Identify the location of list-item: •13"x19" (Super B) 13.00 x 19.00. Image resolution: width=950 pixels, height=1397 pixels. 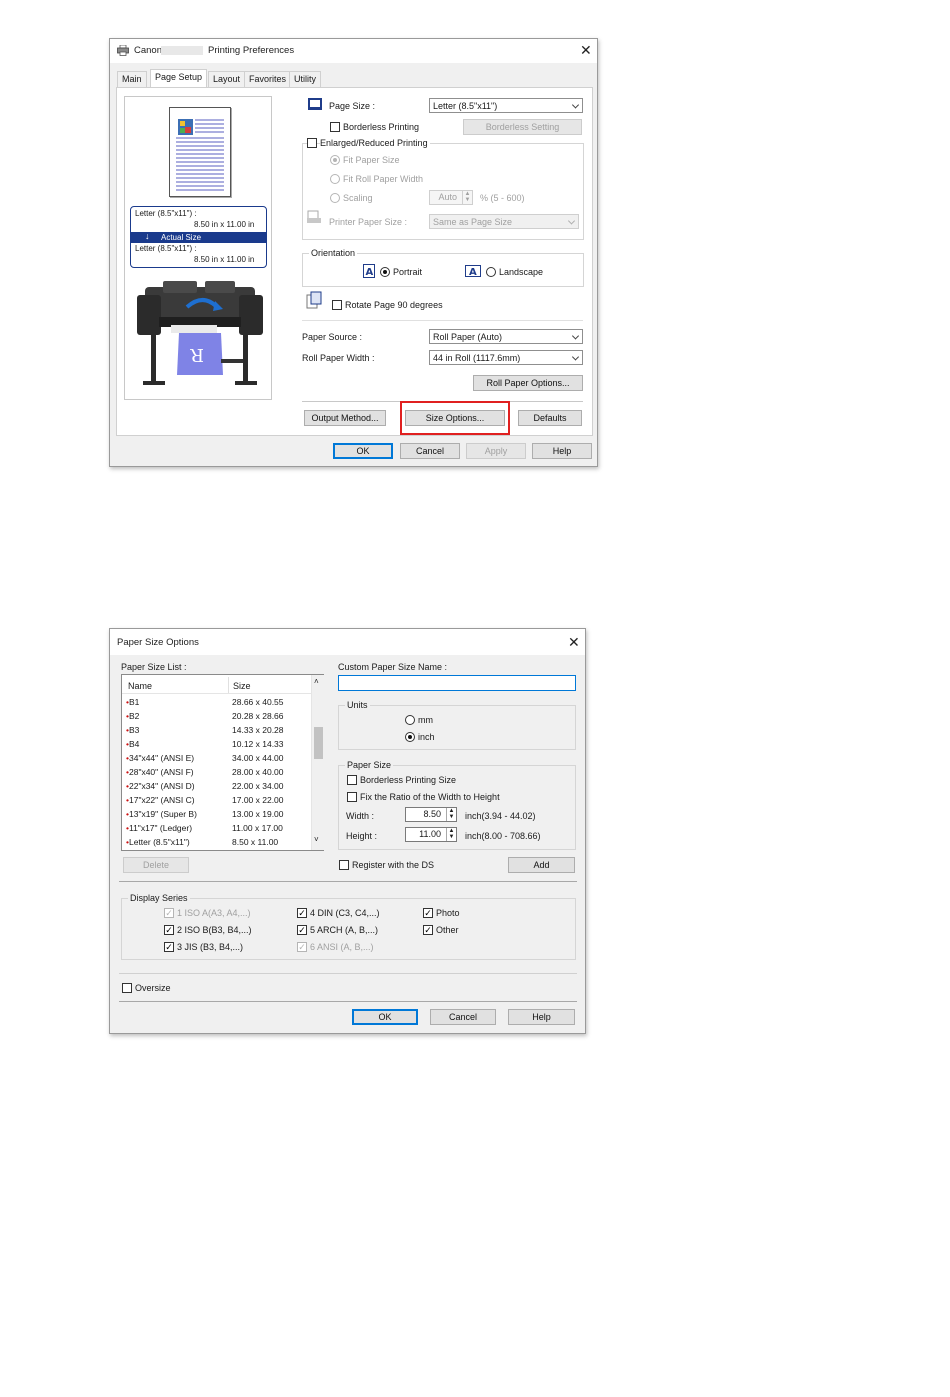
(216, 816).